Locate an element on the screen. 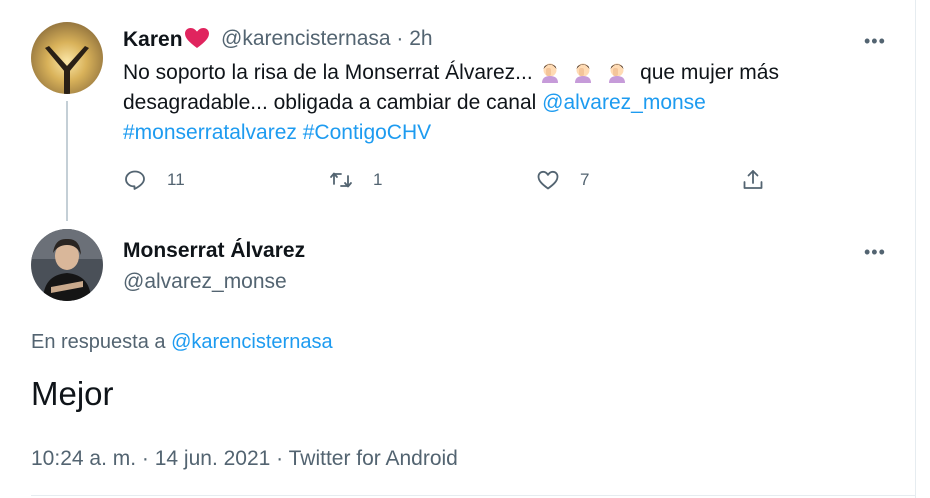 The image size is (930, 498). panel-border is located at coordinates (915, 249).